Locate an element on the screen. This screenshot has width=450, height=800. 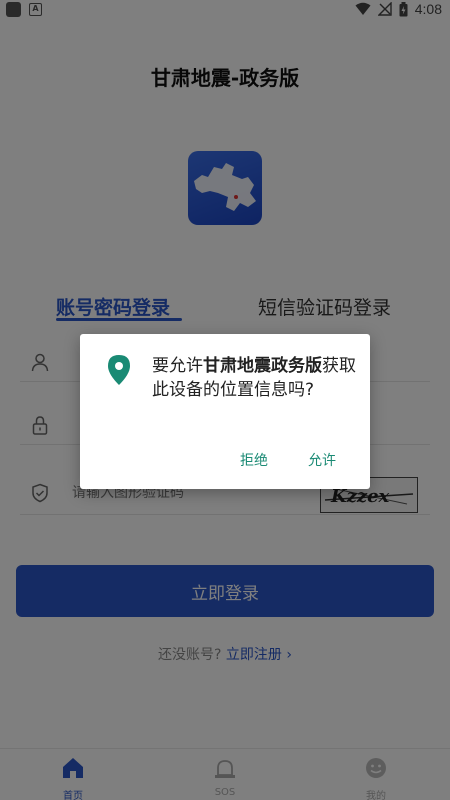
deny-button: 拒绝 is located at coordinates (254, 460).